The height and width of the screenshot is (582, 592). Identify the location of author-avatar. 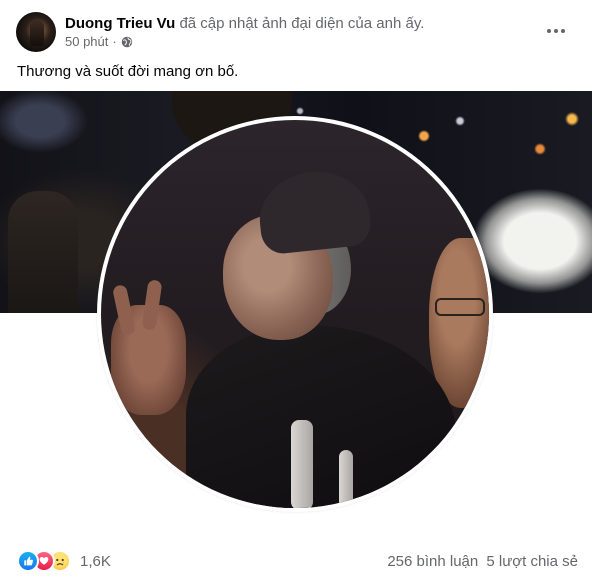
(36, 32).